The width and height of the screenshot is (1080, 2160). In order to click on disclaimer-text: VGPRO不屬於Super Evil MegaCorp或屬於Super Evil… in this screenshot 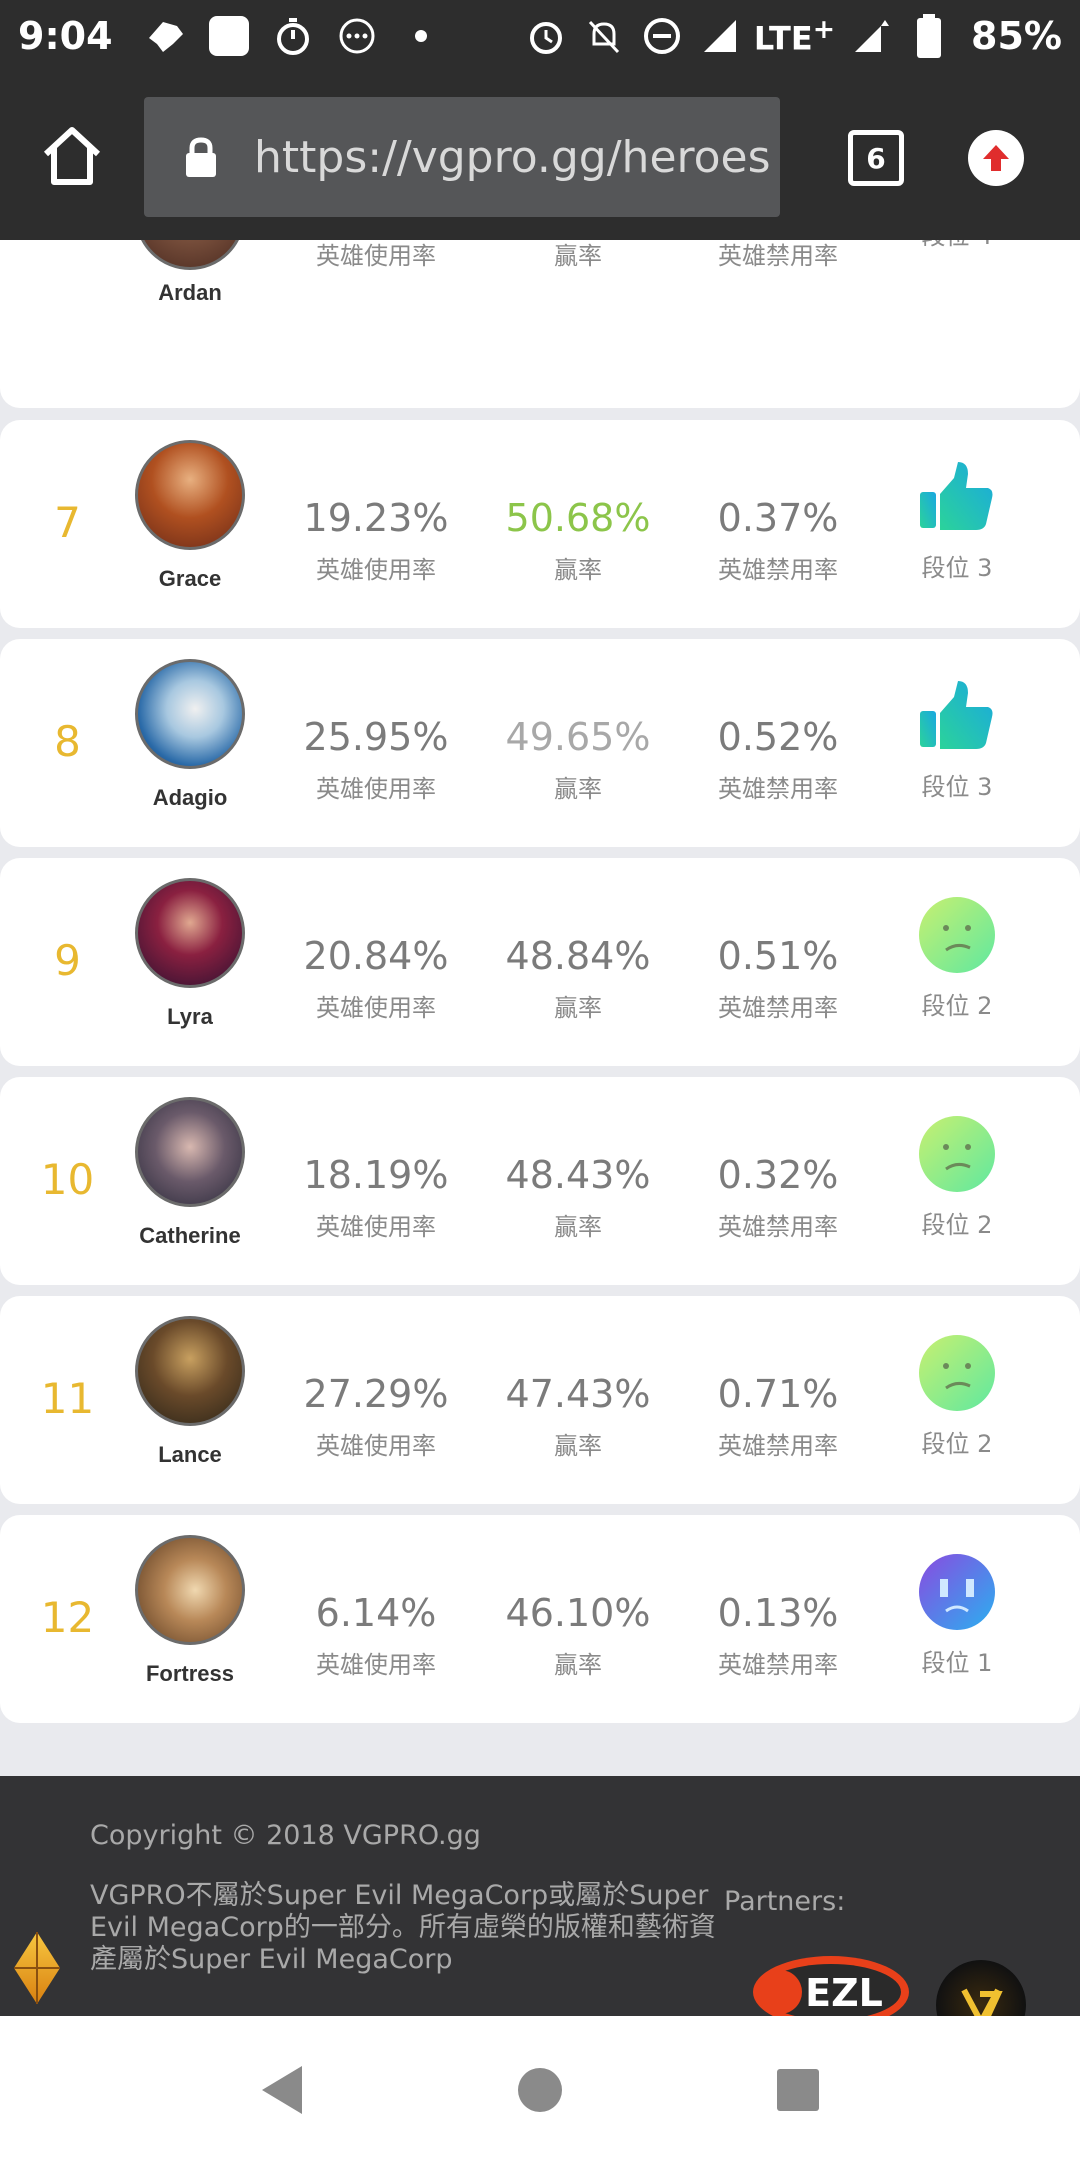, I will do `click(403, 1927)`.